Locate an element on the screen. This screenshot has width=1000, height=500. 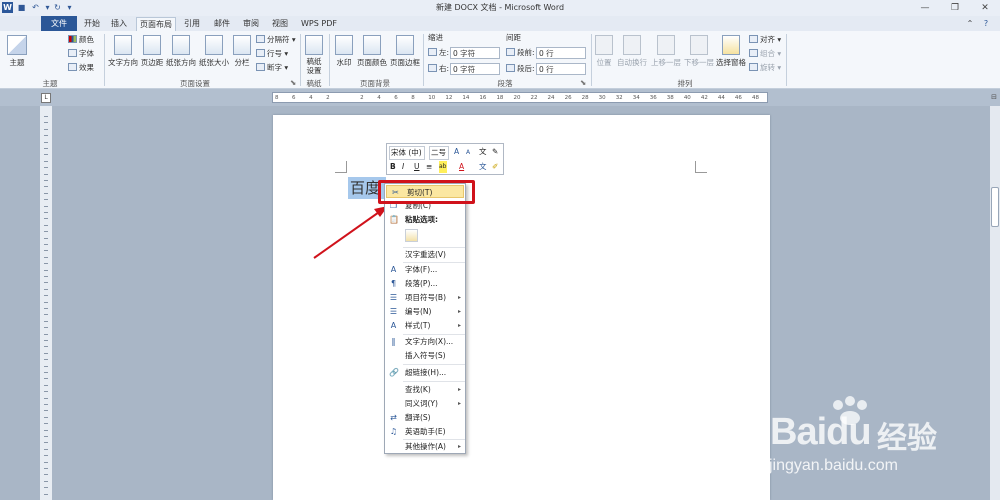
tab-file: 文件 is located at coordinates (59, 23).